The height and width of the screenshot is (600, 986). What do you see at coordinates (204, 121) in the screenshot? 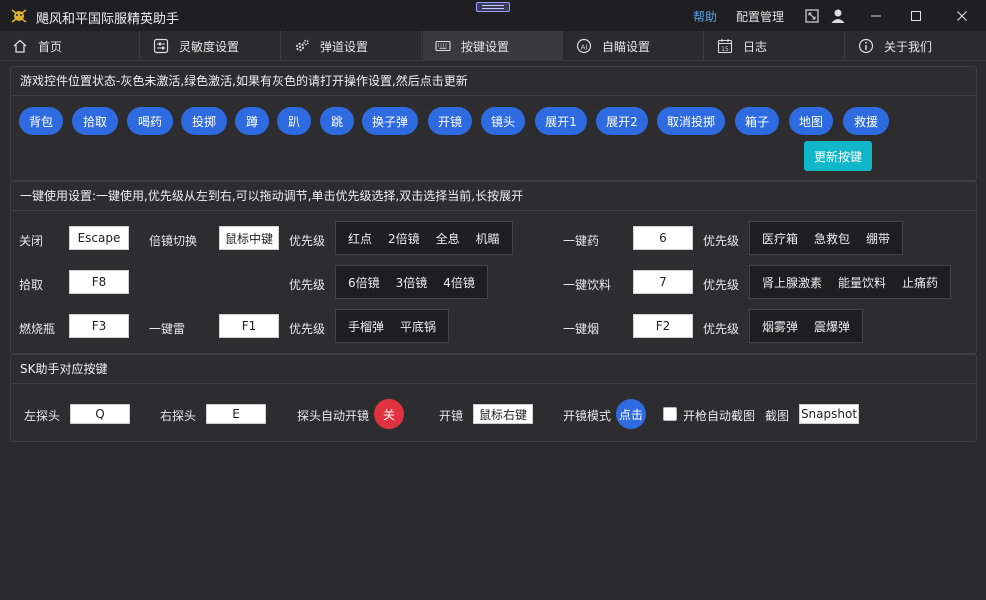
I see `control-button-throw: 投掷` at bounding box center [204, 121].